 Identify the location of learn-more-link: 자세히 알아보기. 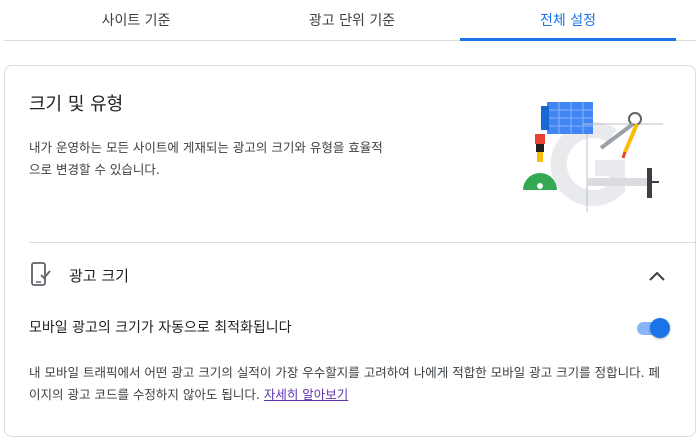
(306, 394).